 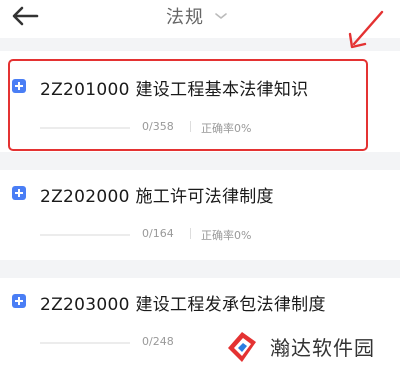 I want to click on chevron-down-icon, so click(x=221, y=16).